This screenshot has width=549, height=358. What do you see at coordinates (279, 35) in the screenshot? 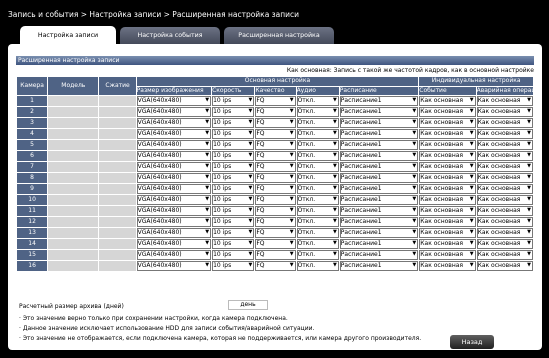
I see `tab-advanced-settings: Расширенная настройка` at bounding box center [279, 35].